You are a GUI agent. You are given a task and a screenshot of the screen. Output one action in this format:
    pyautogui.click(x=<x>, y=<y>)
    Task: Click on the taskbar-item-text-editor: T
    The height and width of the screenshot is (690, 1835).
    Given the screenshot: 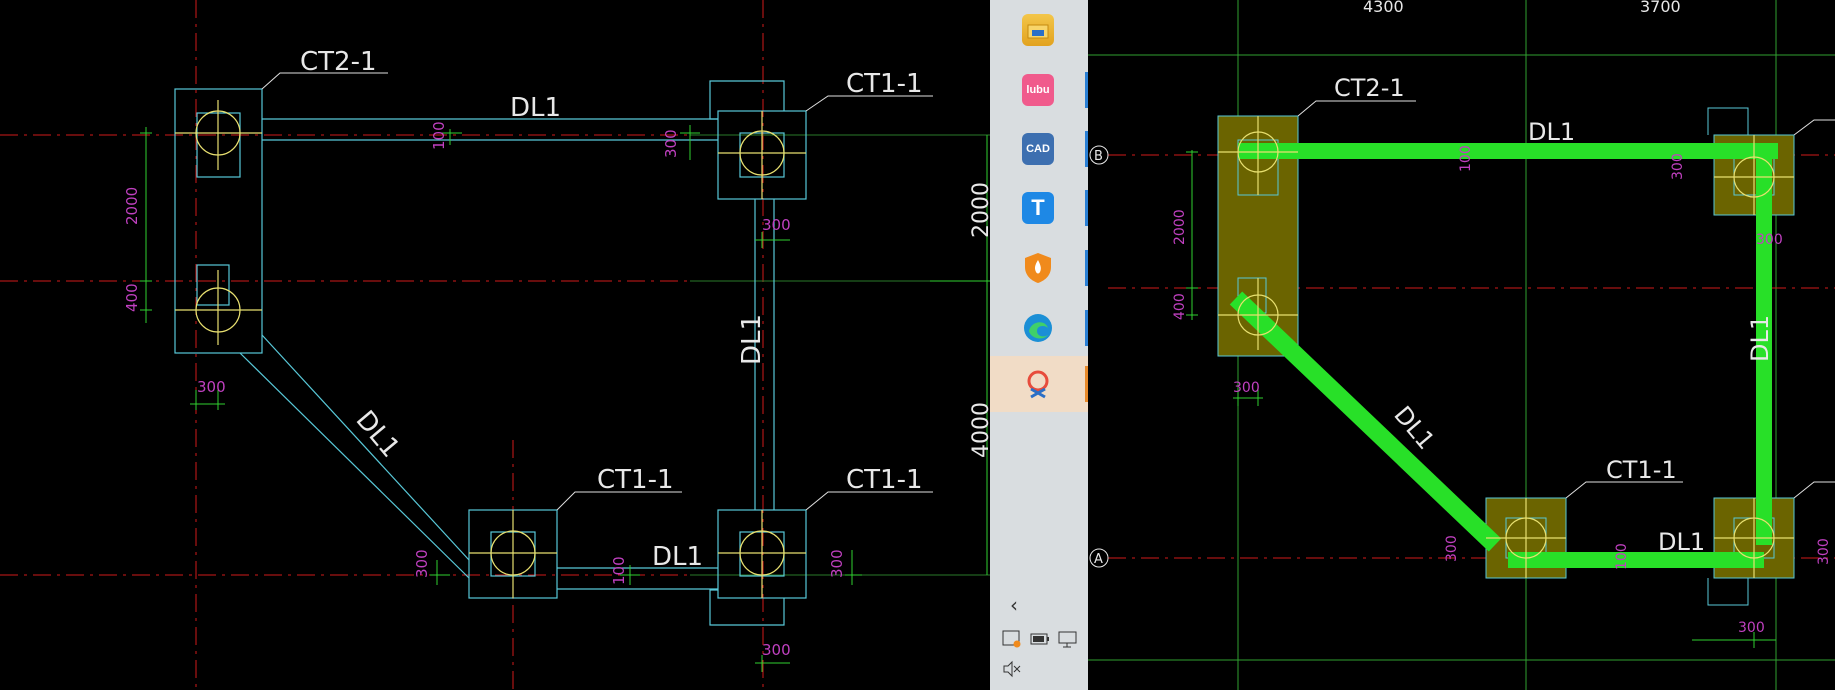 What is the action you would take?
    pyautogui.click(x=1039, y=208)
    